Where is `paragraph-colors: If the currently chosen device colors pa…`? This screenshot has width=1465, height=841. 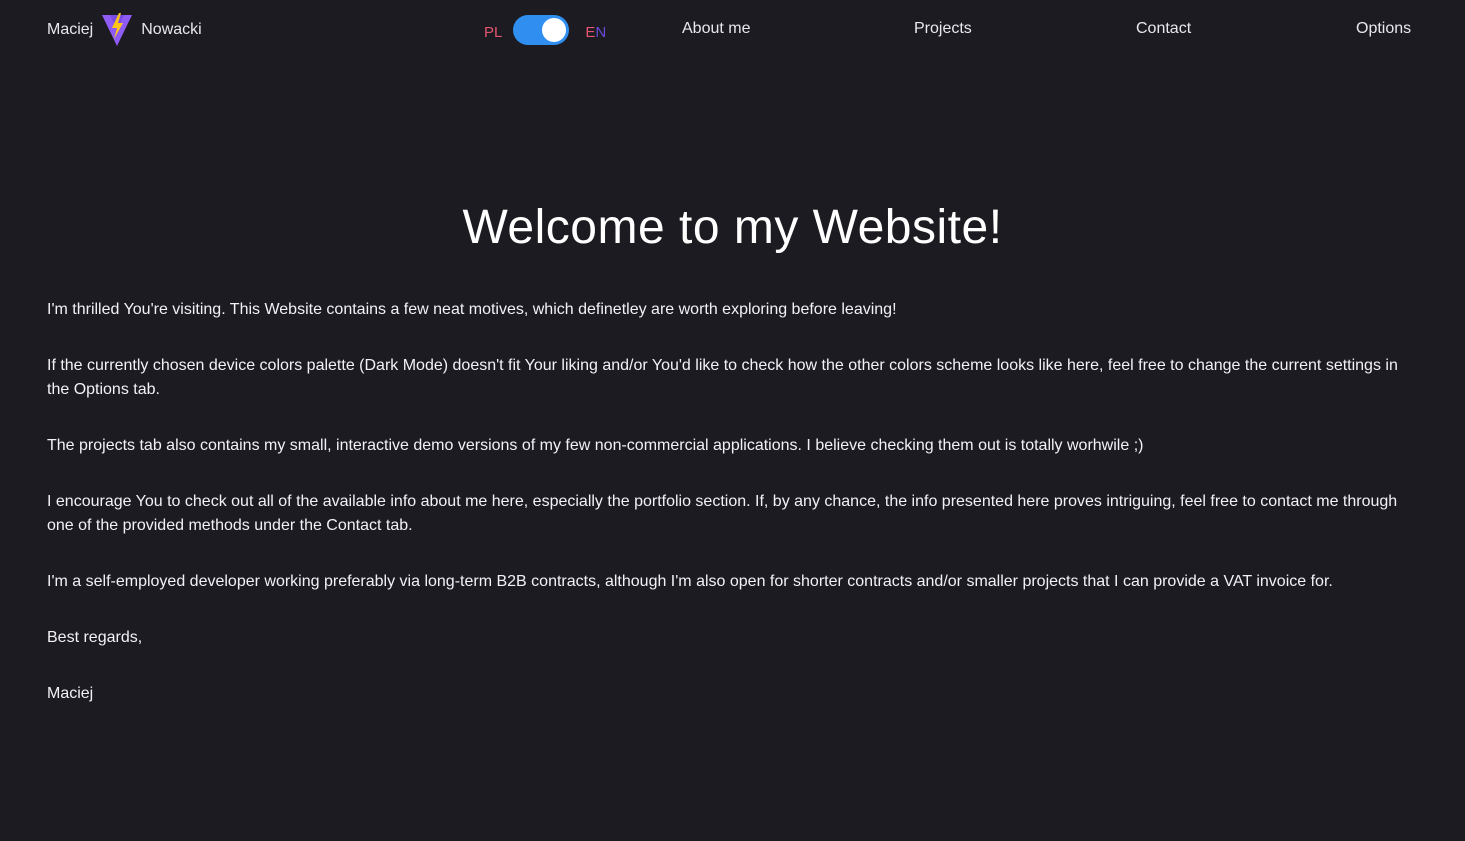
paragraph-colors: If the currently chosen device colors pa… is located at coordinates (722, 377).